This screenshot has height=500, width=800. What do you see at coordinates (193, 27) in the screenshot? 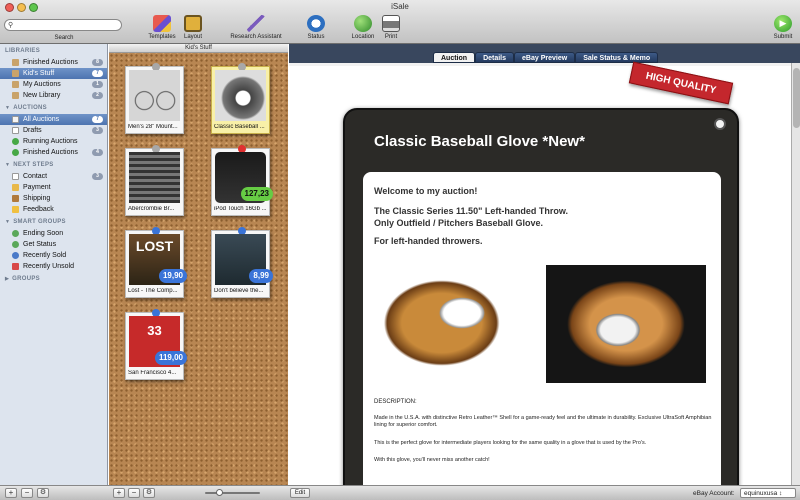
I see `layout-button: Layout` at bounding box center [193, 27].